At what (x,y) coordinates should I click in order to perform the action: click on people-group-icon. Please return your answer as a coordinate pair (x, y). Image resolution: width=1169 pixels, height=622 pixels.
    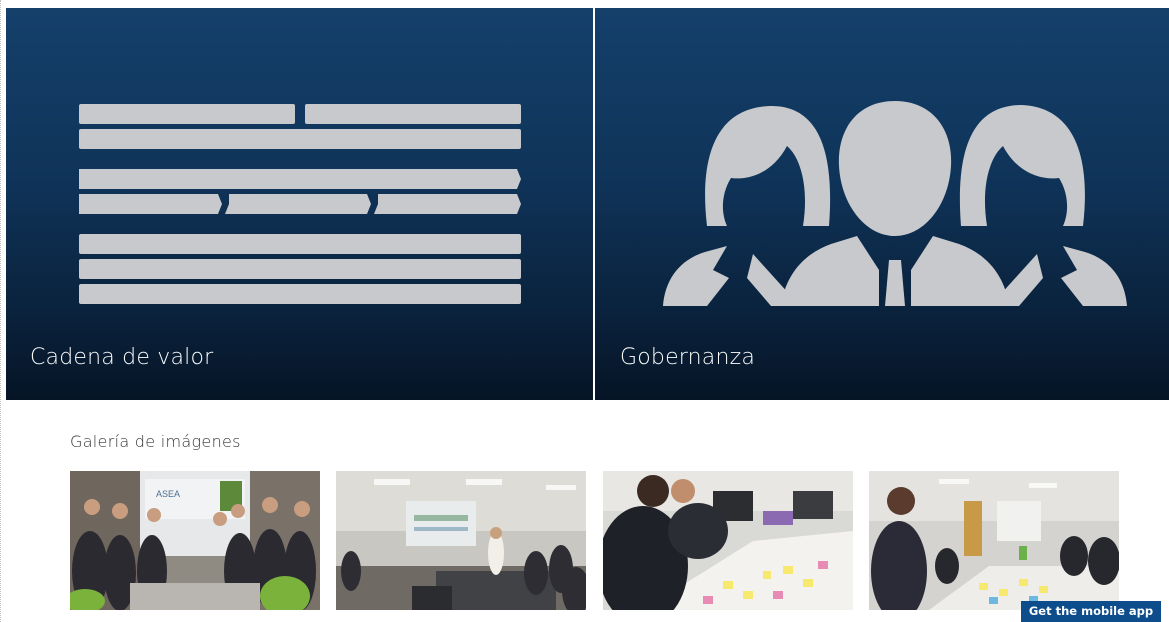
    Looking at the image, I should click on (895, 203).